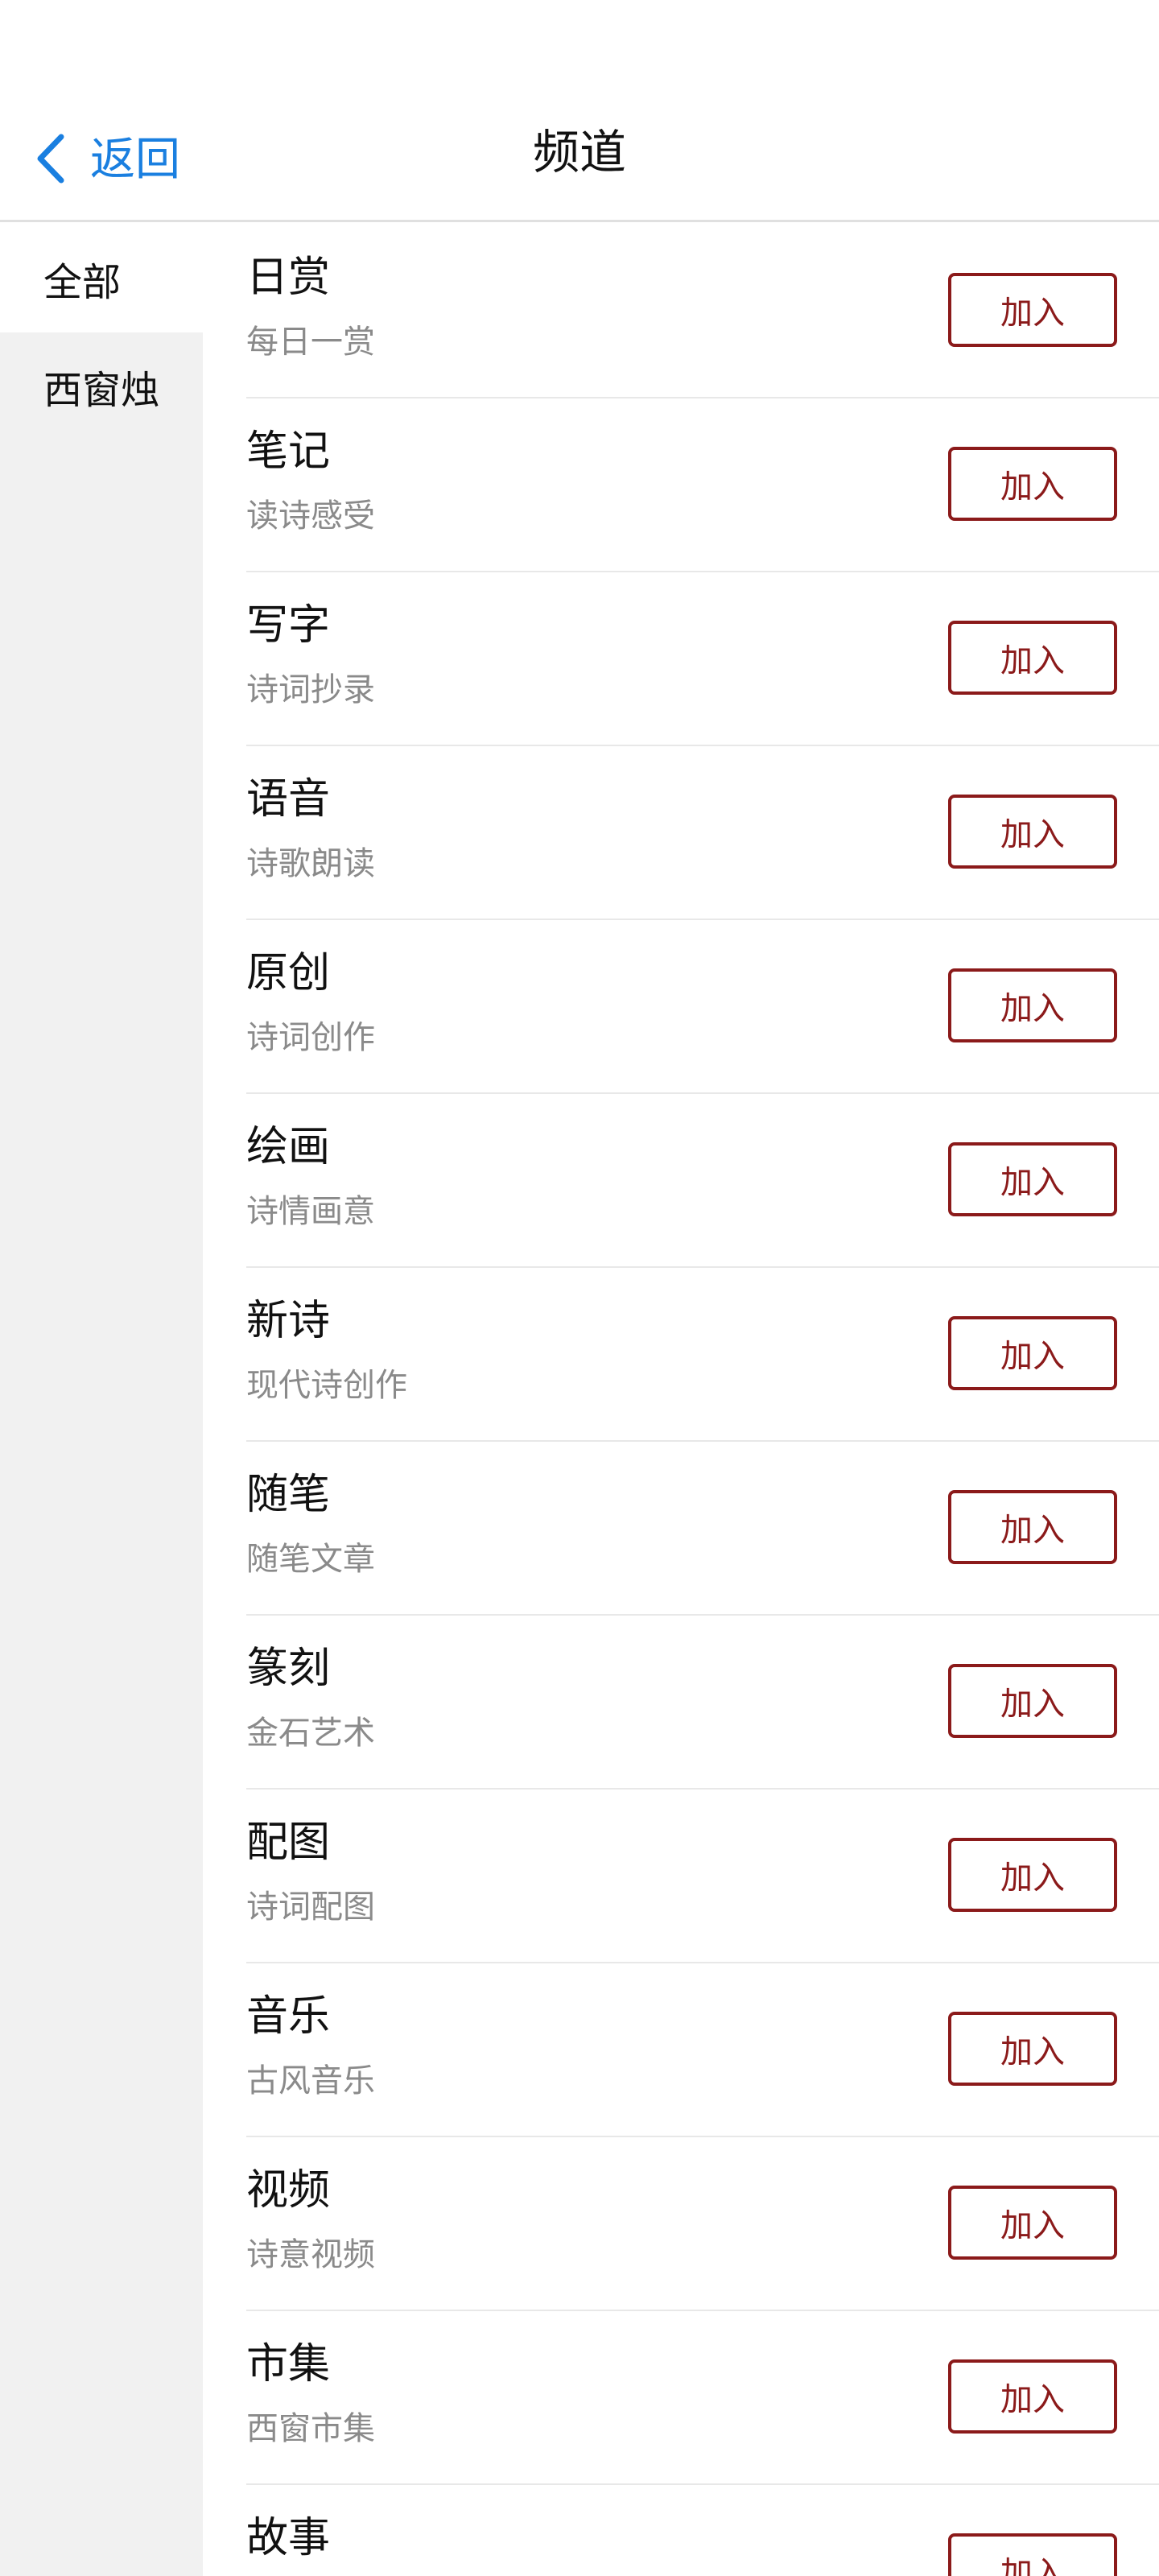  Describe the element at coordinates (702, 2530) in the screenshot. I see `channel-row: 故事 加入` at that location.